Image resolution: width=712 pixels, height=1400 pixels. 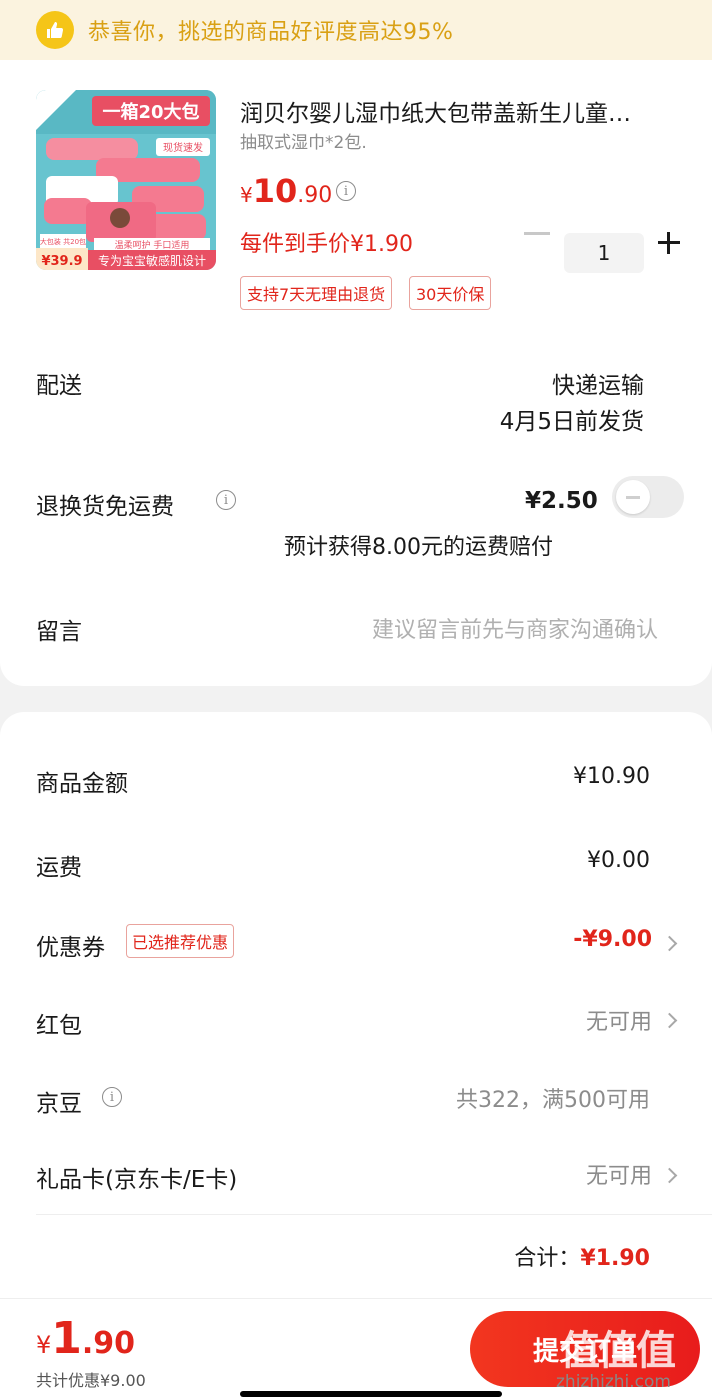 I want to click on payable-amount: ¥ 1 .90, so click(x=85, y=1338).